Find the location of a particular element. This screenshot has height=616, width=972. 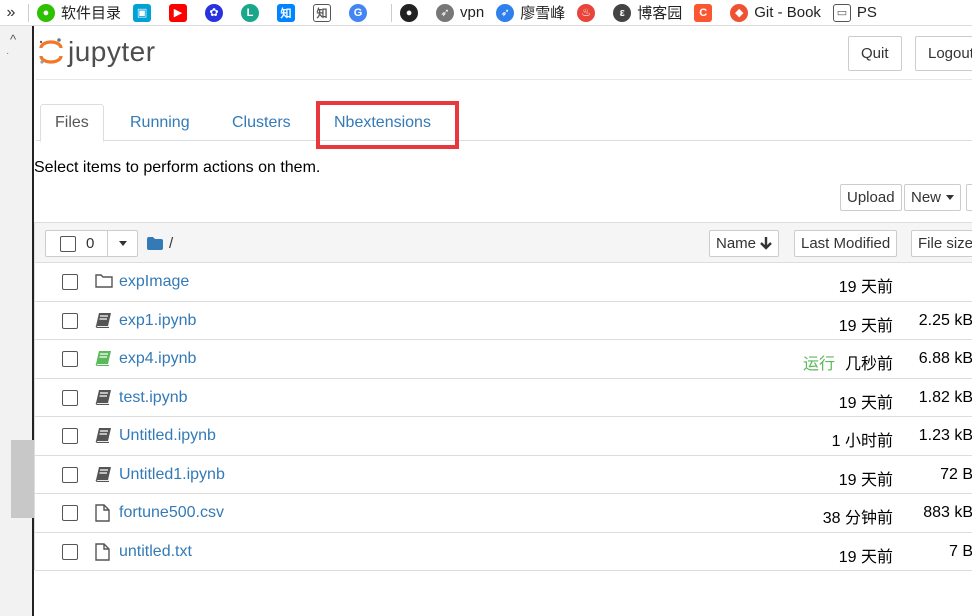

side-scrollbar-thumb is located at coordinates (22, 479).